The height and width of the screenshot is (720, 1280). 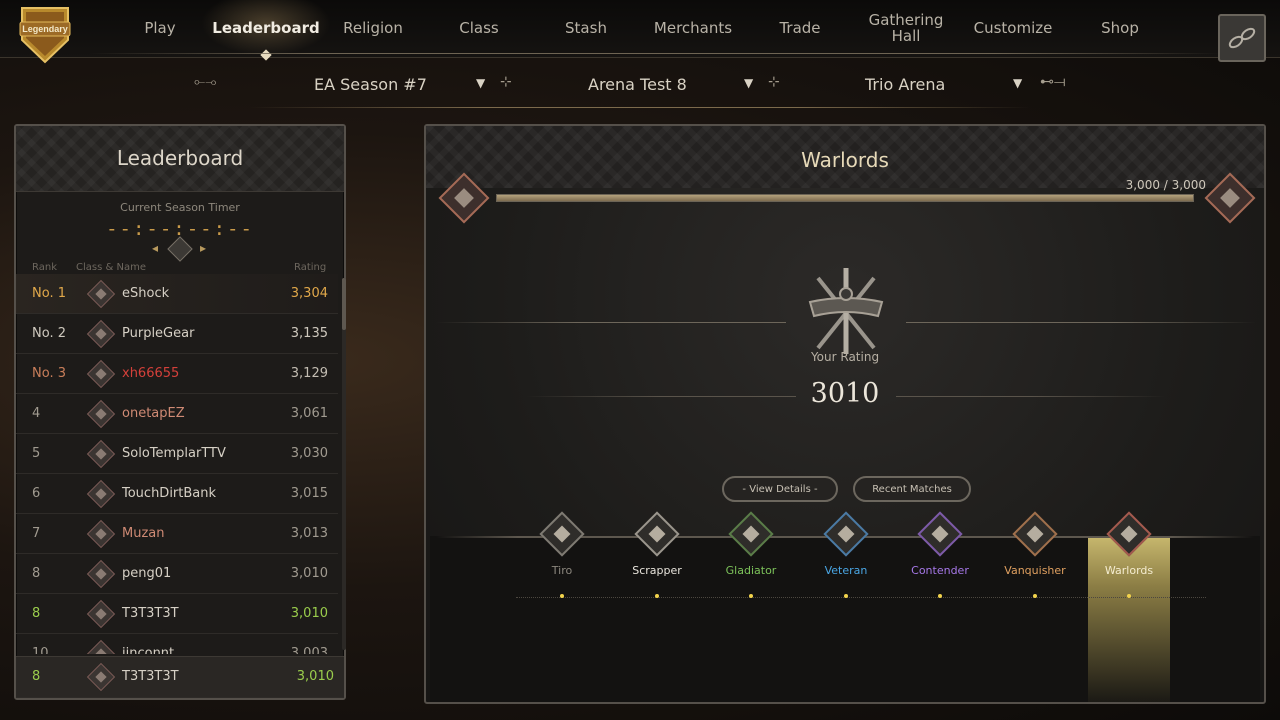 I want to click on row-rank: 5, so click(x=36, y=453).